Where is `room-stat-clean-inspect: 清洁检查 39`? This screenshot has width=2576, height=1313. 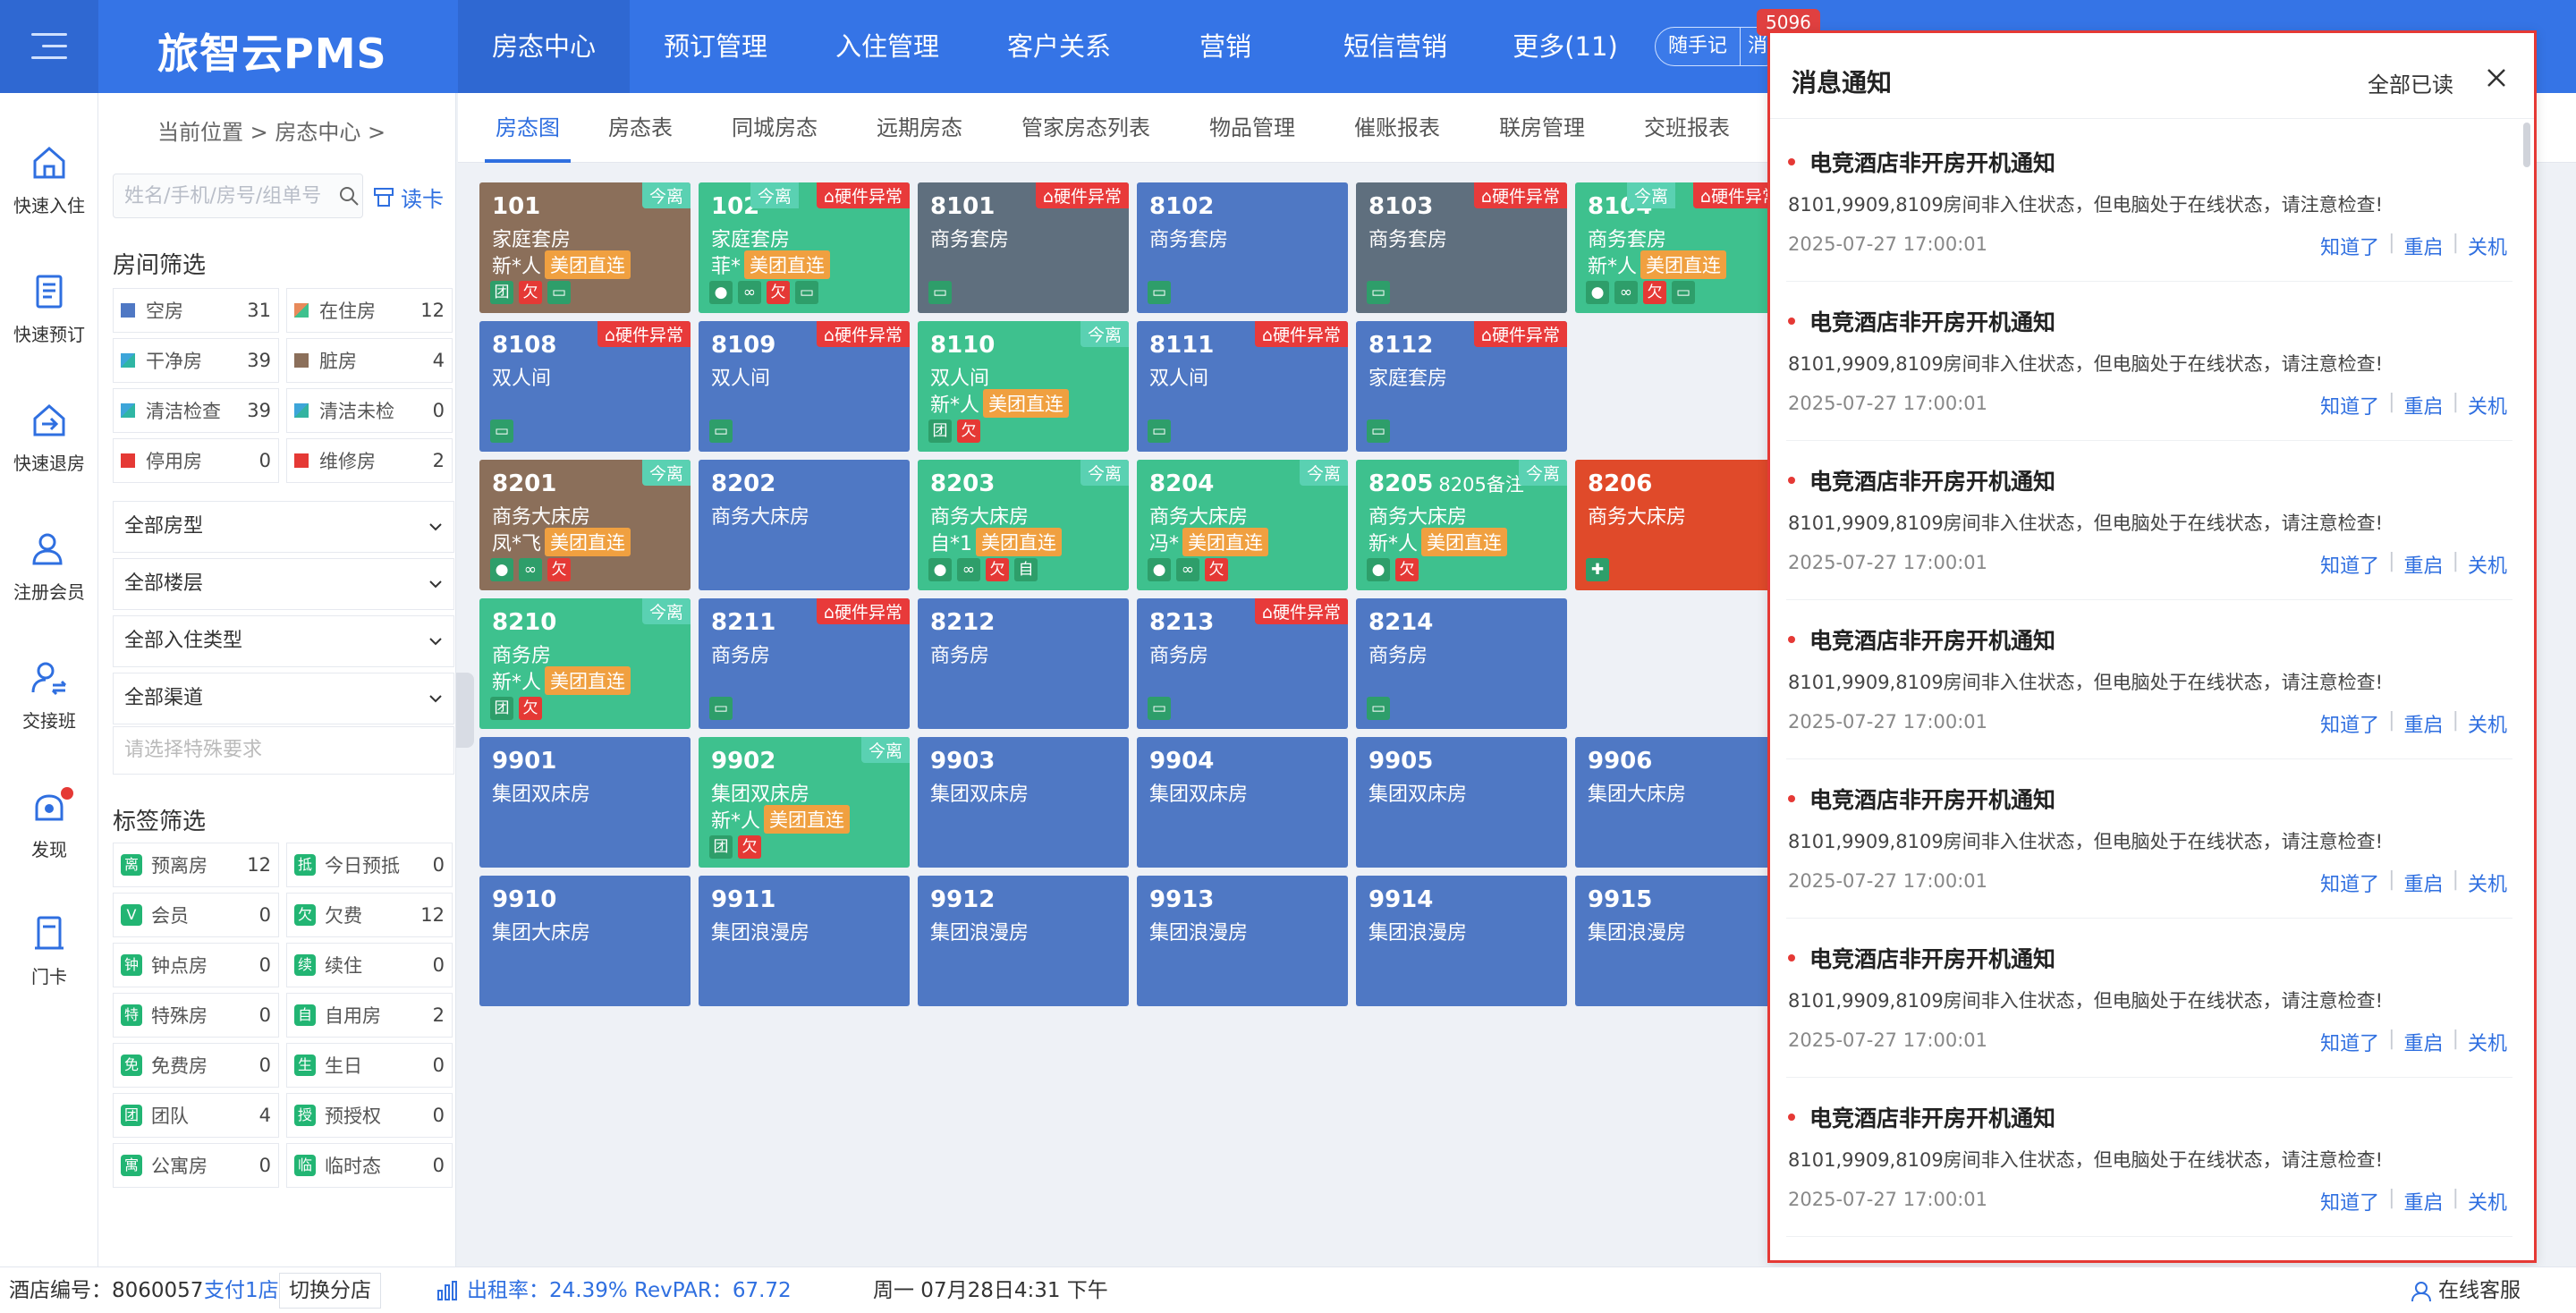
room-stat-clean-inspect: 清洁检查 39 is located at coordinates (196, 410).